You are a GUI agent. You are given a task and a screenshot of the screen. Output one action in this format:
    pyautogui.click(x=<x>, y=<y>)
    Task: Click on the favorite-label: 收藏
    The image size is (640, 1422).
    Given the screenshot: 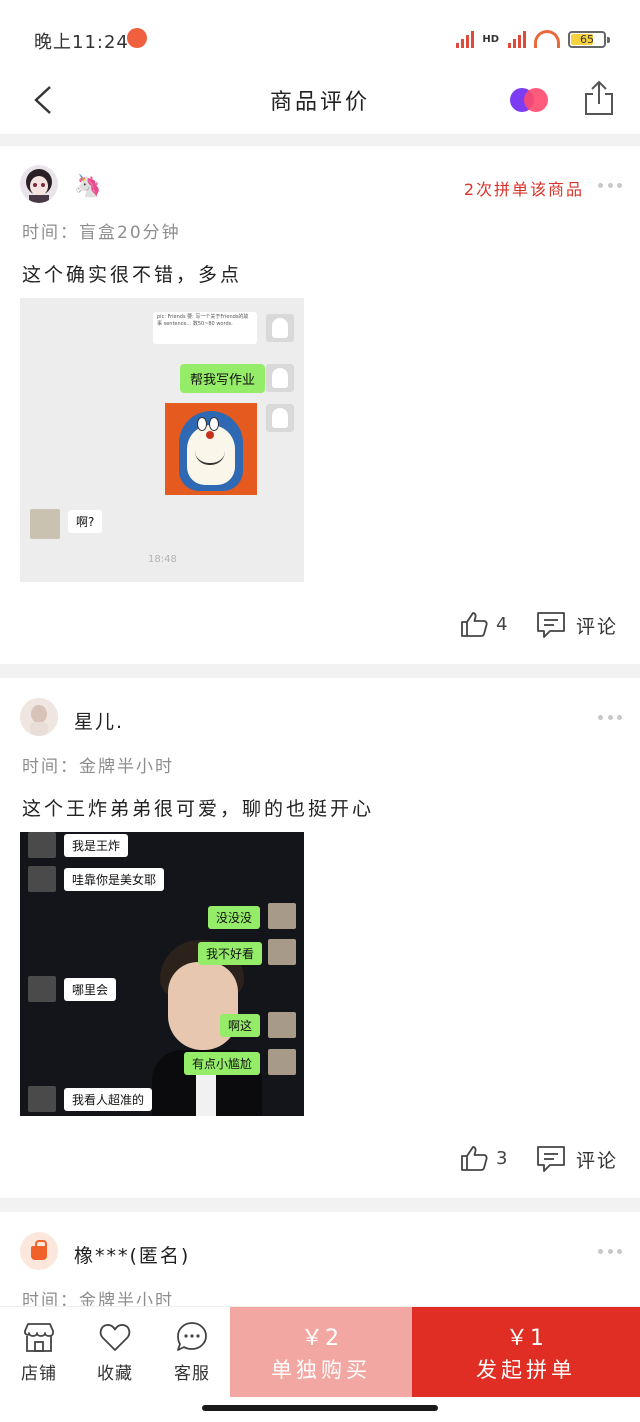 What is the action you would take?
    pyautogui.click(x=115, y=1374)
    